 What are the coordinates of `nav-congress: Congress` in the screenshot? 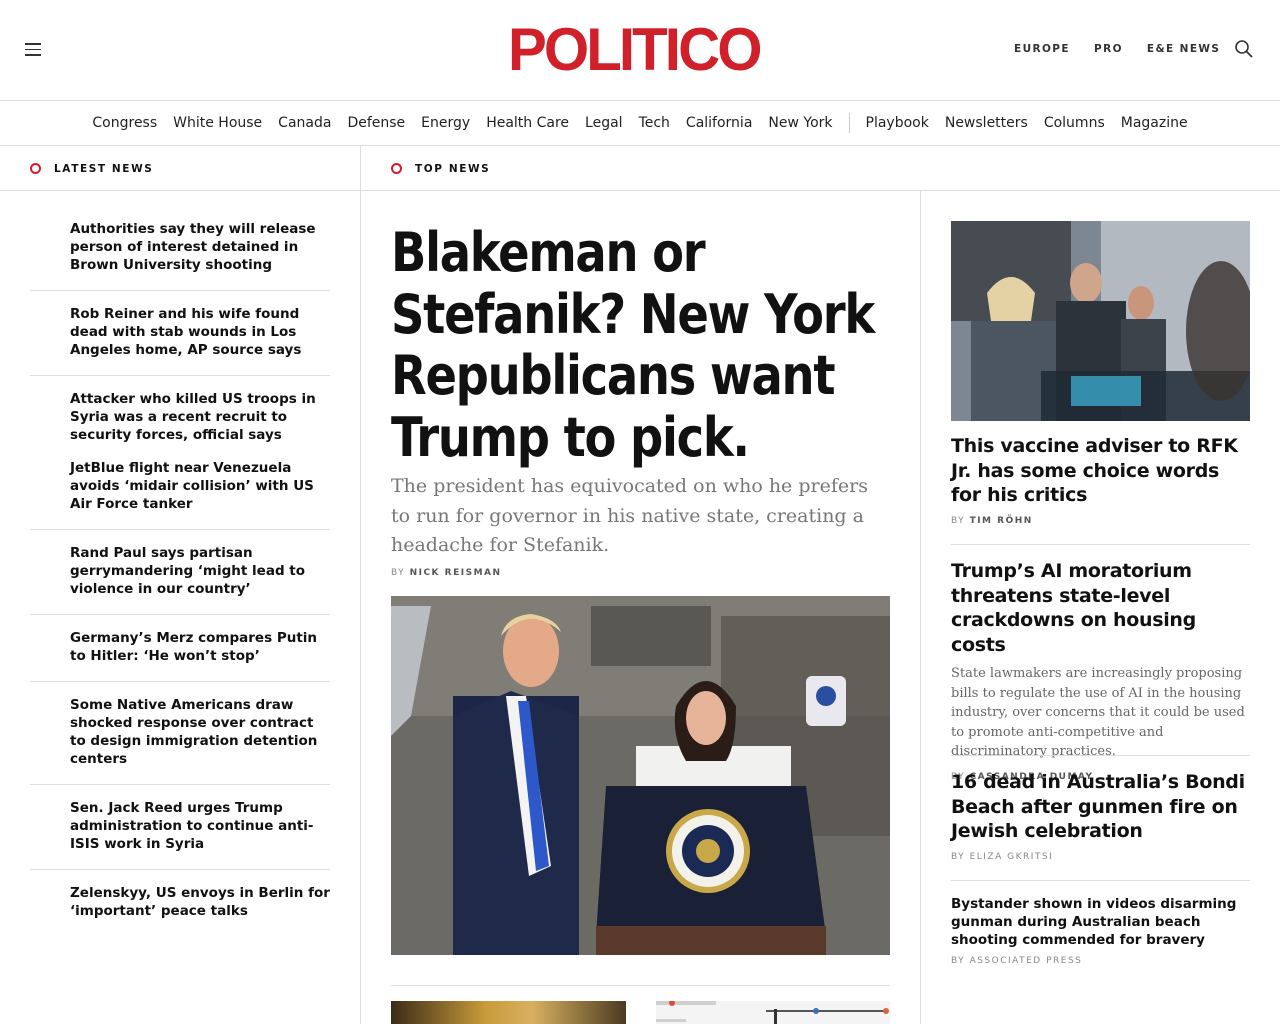 It's located at (124, 123).